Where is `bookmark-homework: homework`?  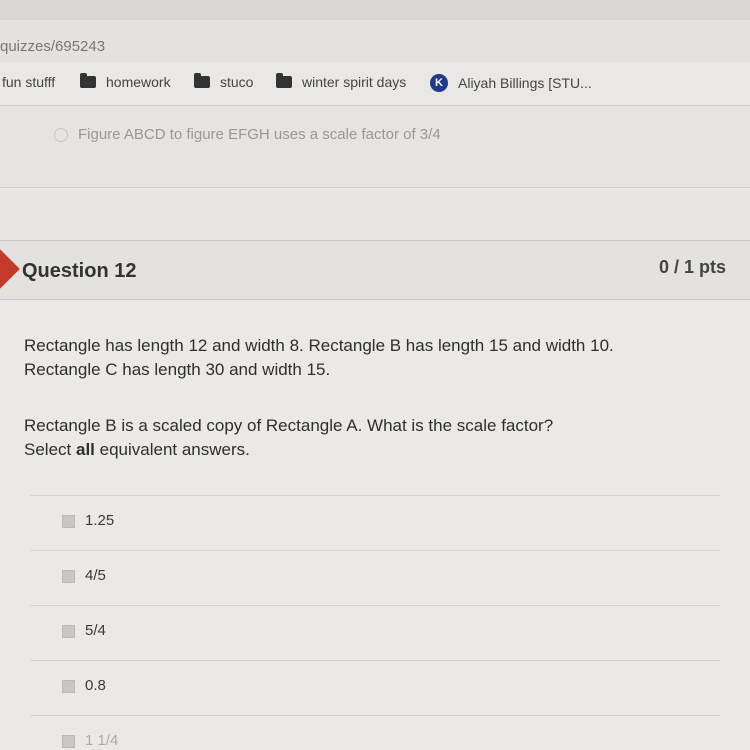 bookmark-homework: homework is located at coordinates (125, 81).